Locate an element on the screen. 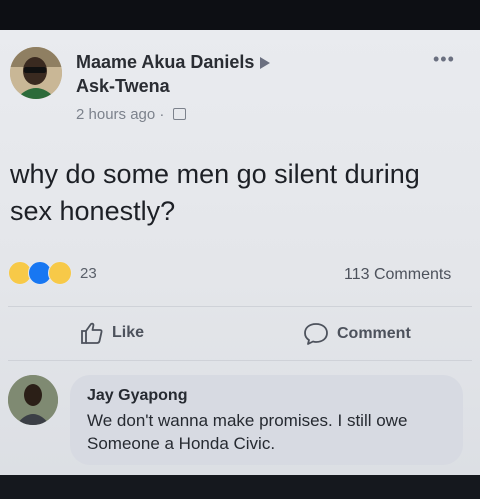 This screenshot has height=499, width=480. post-timestamp: 2 hours ago is located at coordinates (115, 114).